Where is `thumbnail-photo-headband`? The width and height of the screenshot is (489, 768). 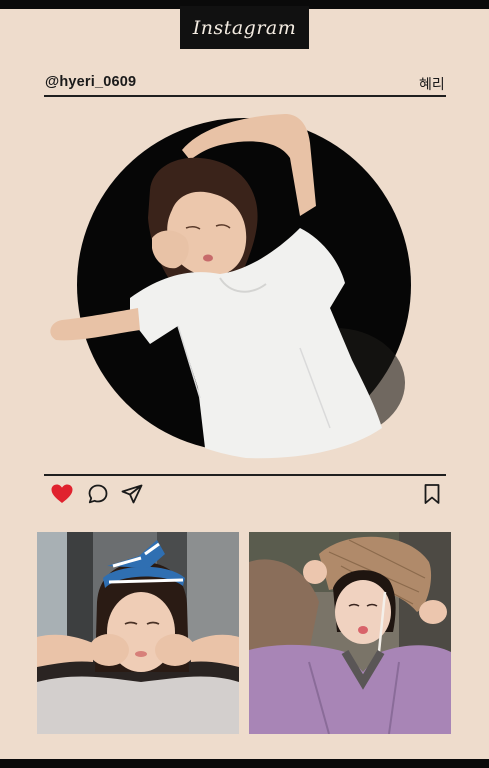 thumbnail-photo-headband is located at coordinates (138, 633).